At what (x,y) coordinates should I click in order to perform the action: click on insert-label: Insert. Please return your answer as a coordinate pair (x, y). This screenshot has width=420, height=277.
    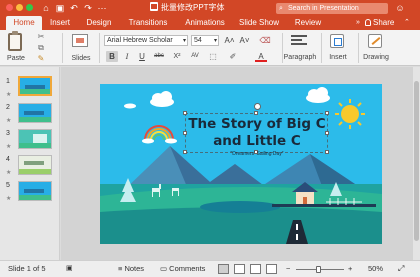
    Looking at the image, I should click on (338, 57).